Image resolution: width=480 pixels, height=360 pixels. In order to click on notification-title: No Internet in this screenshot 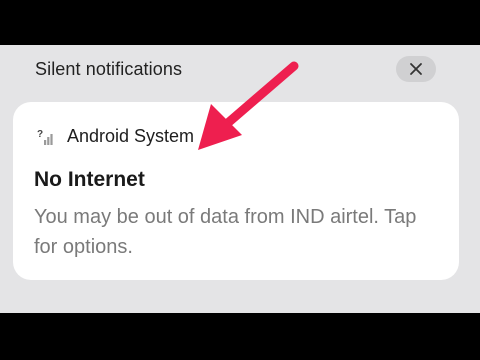, I will do `click(89, 179)`.